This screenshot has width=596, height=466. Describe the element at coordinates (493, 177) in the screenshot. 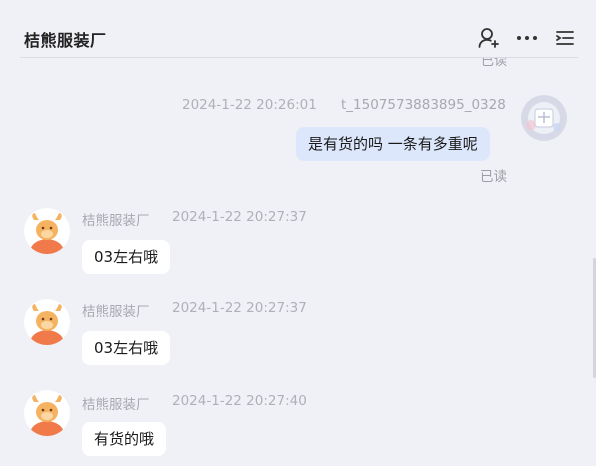

I see `read-status: 已读` at that location.